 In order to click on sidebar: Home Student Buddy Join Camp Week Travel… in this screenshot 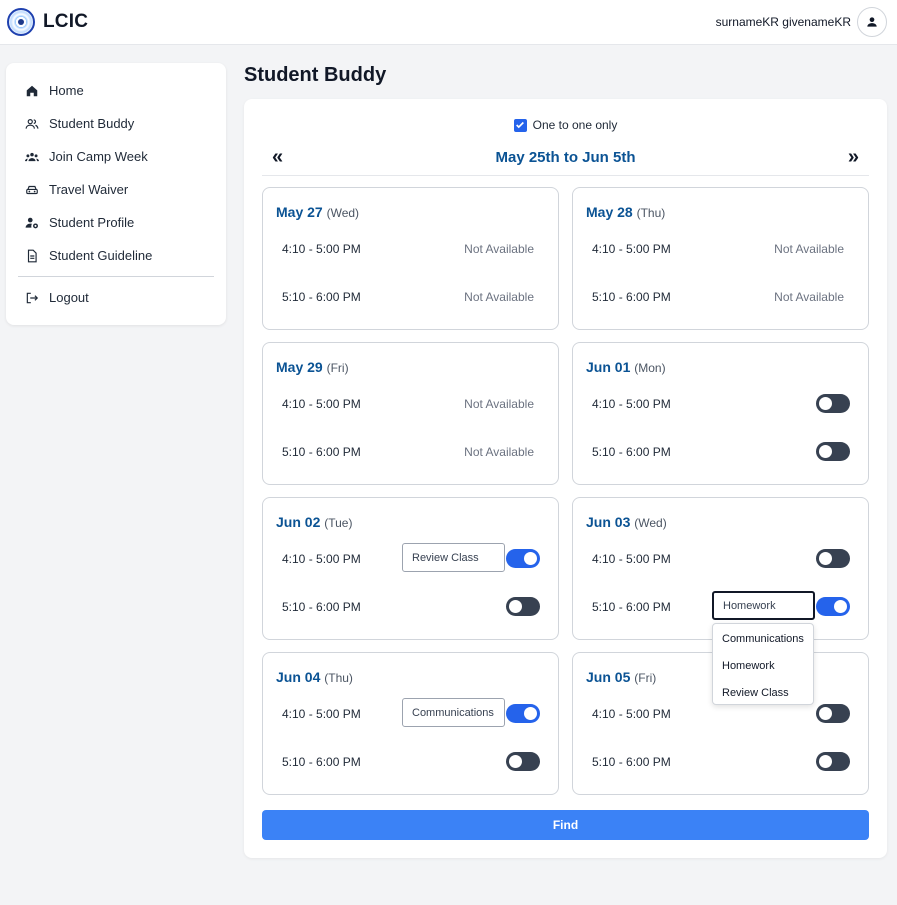, I will do `click(116, 194)`.